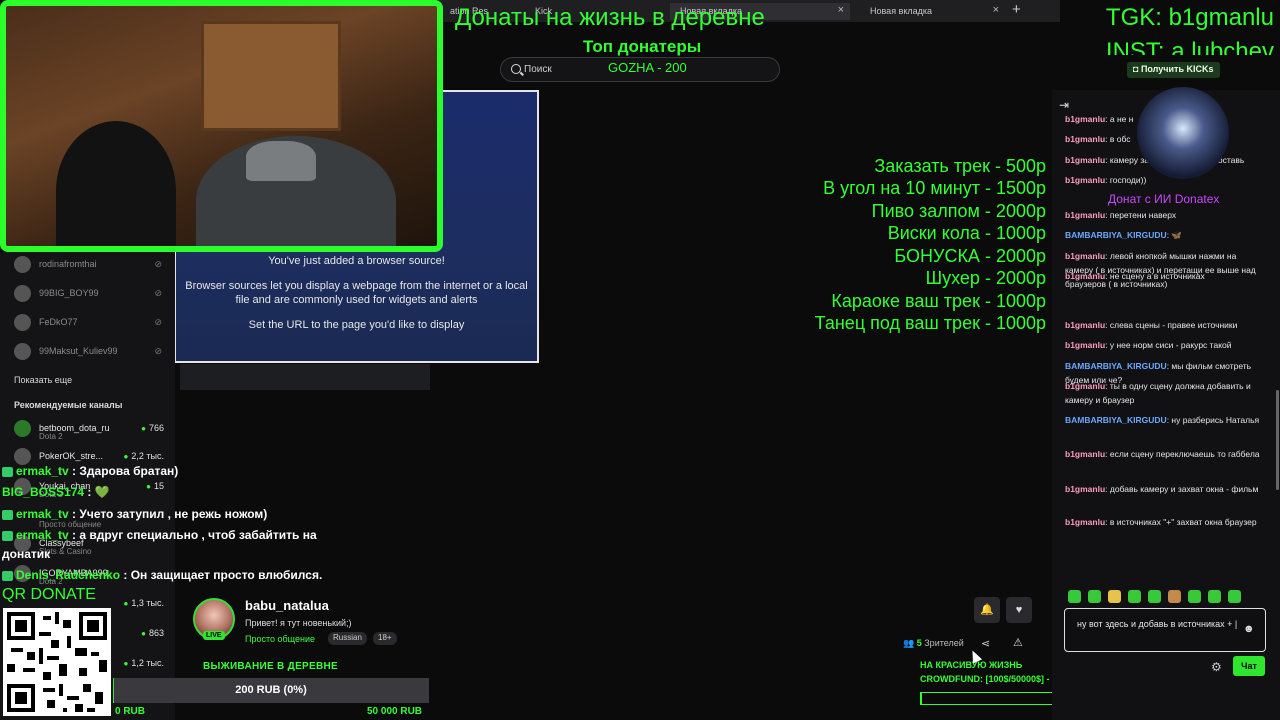  Describe the element at coordinates (901, 11) in the screenshot. I see `tab-label: Новая вкладка` at that location.